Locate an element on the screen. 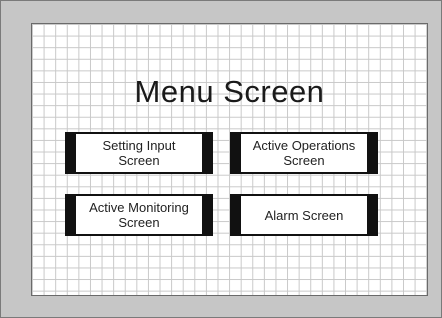 The image size is (442, 318). active-monitoring-screen-button: Active Monitoring Screen is located at coordinates (139, 215).